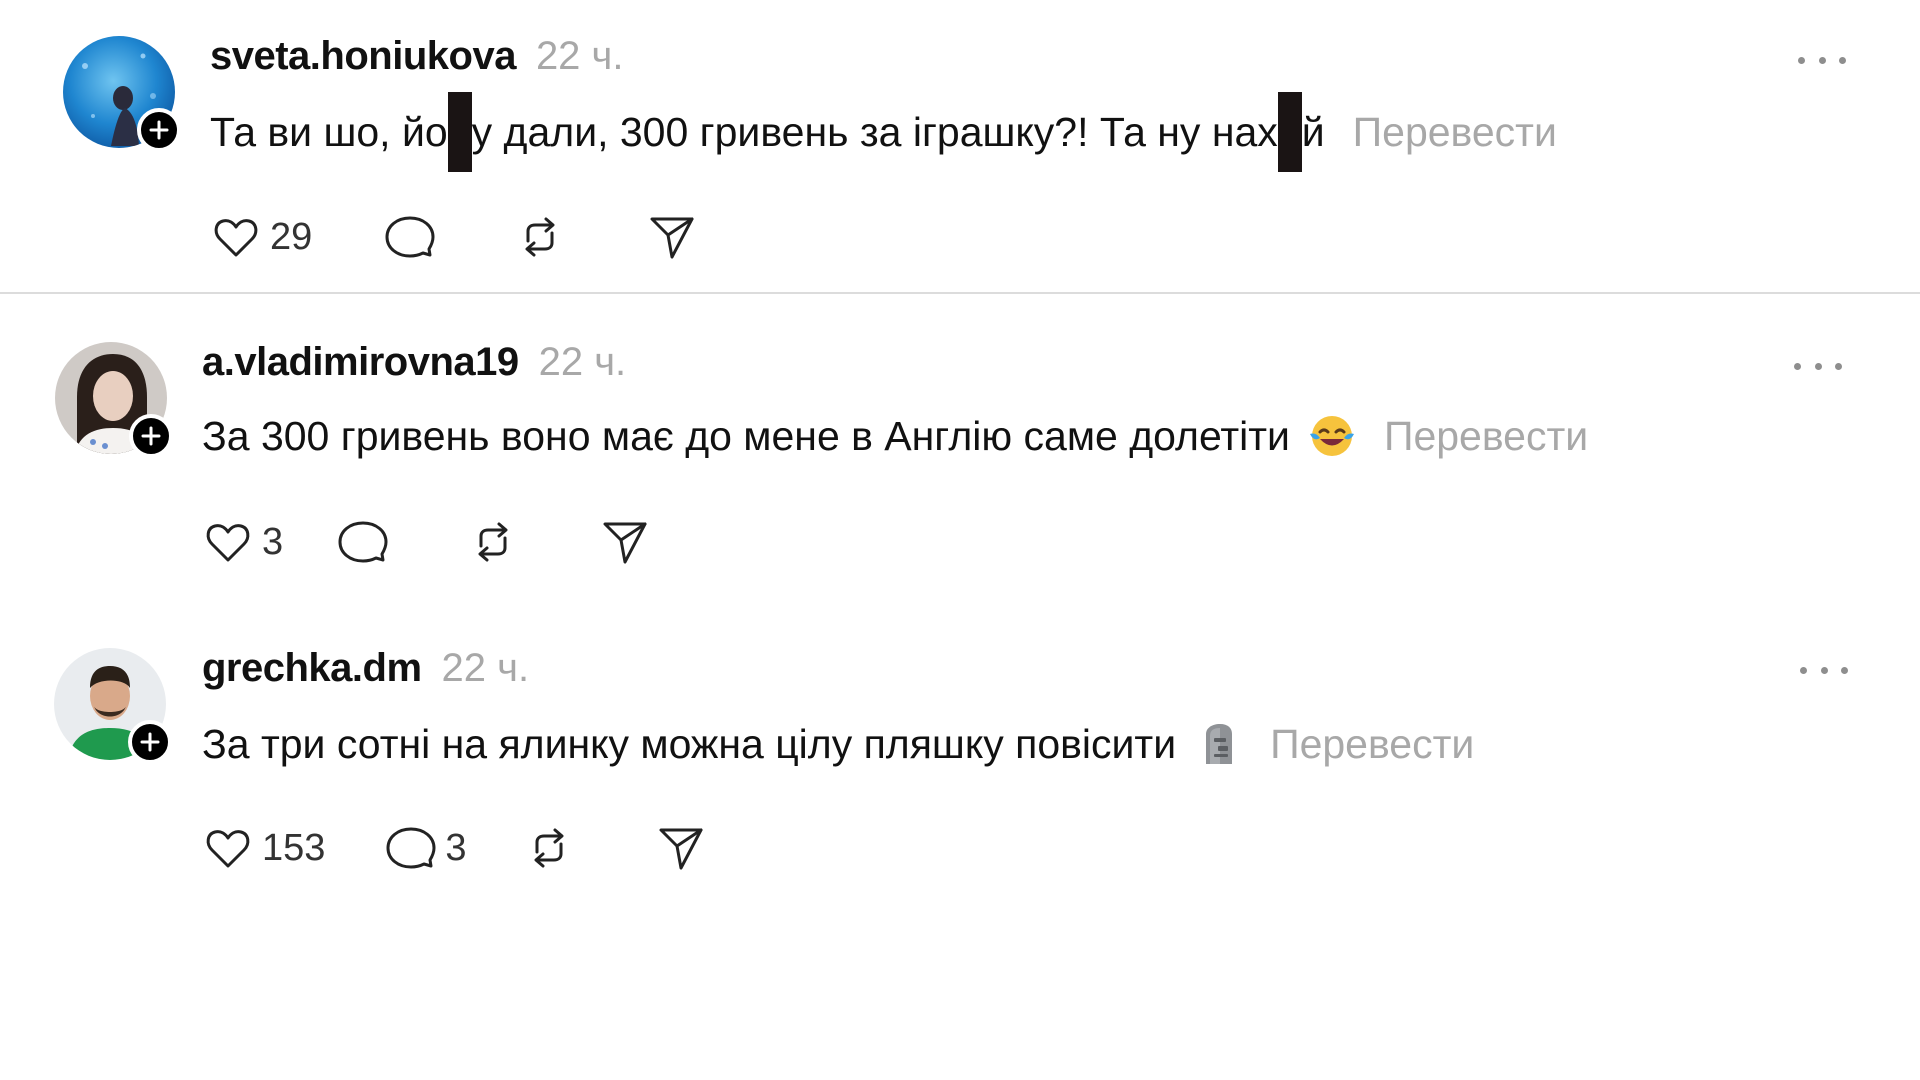 This screenshot has width=1920, height=1080. I want to click on like-button: 3, so click(241, 542).